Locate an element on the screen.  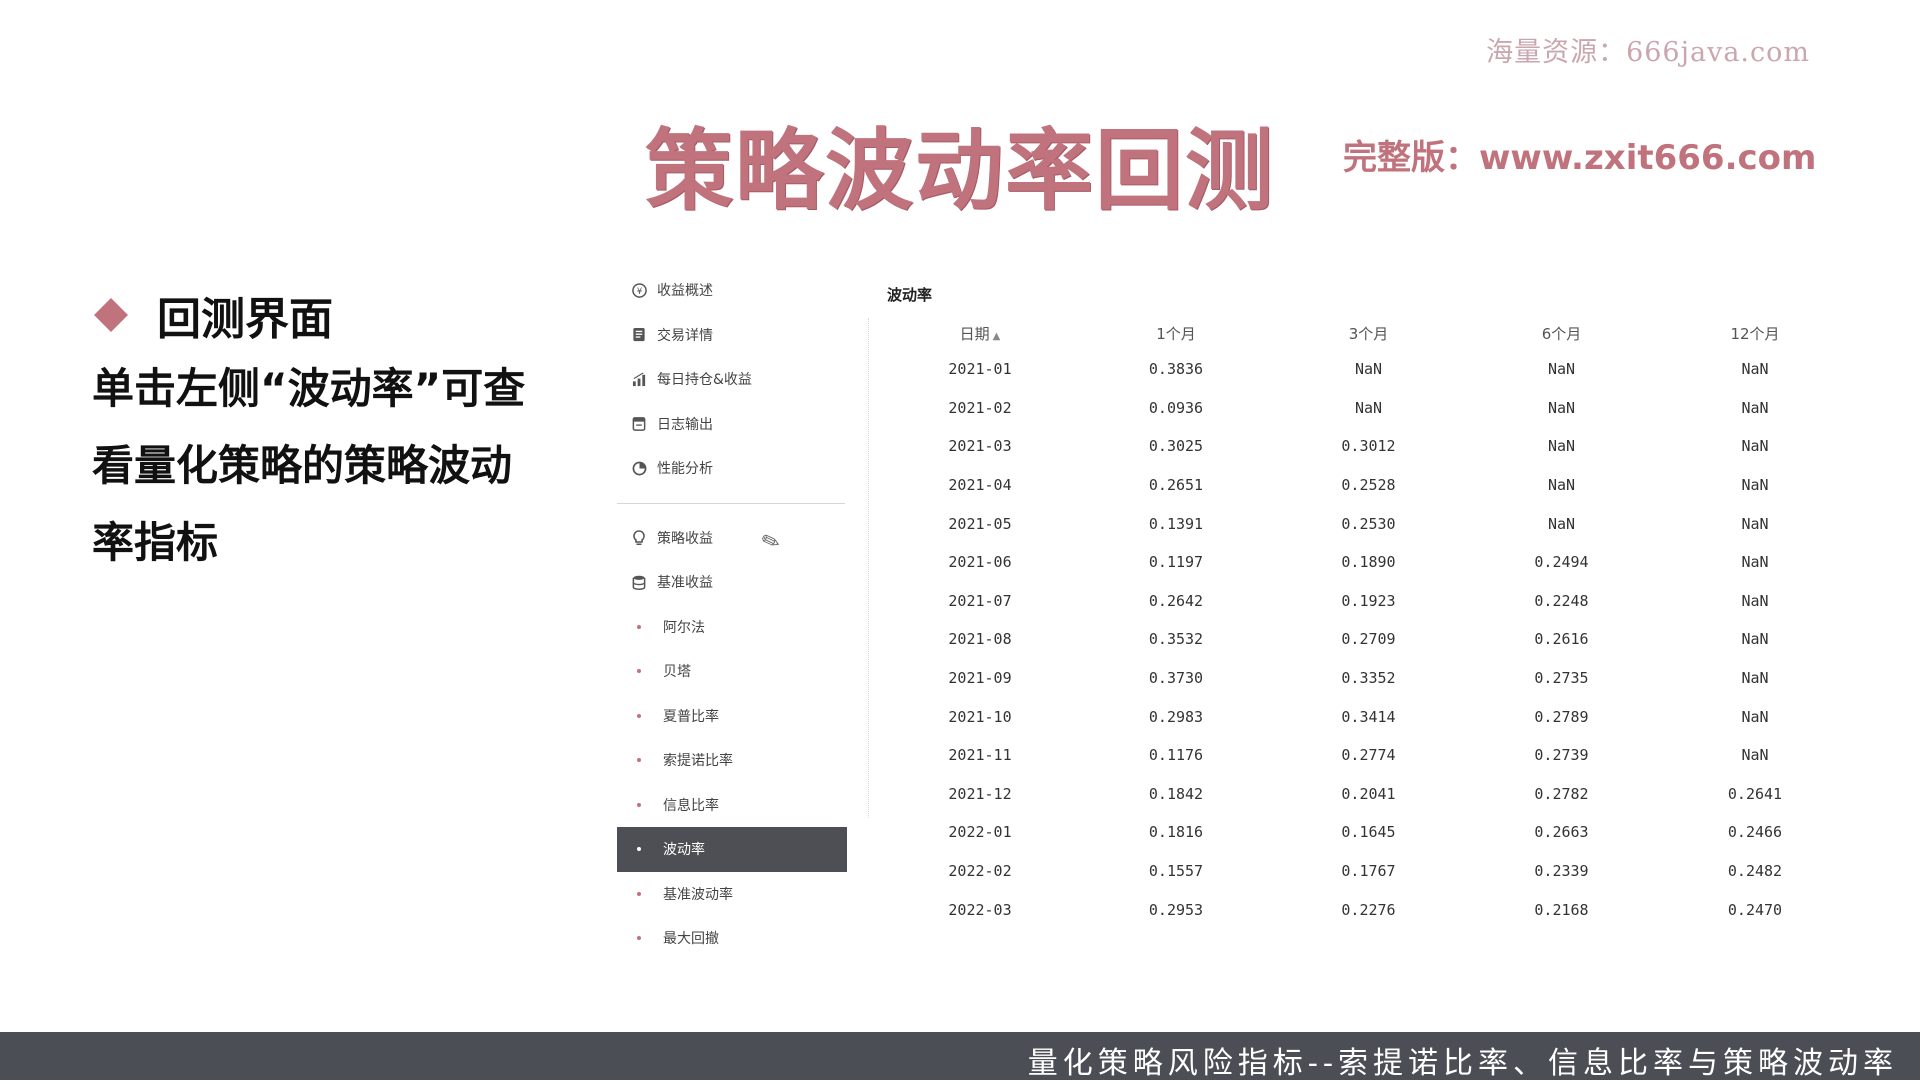
bar-chart-icon is located at coordinates (639, 379).